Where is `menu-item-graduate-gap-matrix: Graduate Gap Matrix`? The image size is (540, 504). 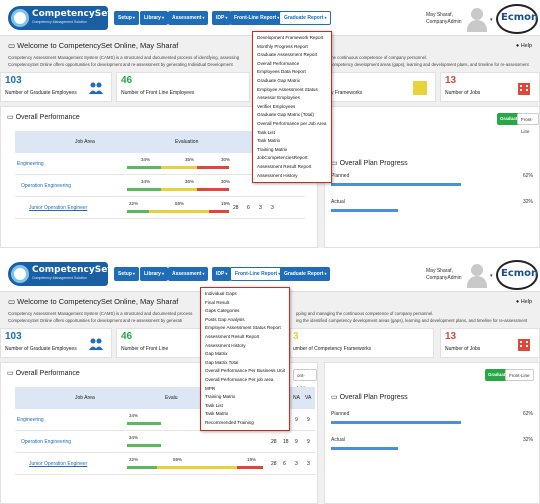
menu-item-graduate-gap-matrix: Graduate Gap Matrix is located at coordinates (292, 81).